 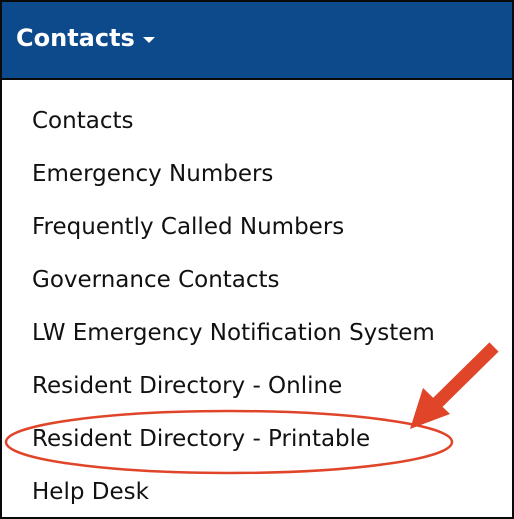 I want to click on menu-item-governance-contacts: Governance Contacts, so click(x=156, y=280).